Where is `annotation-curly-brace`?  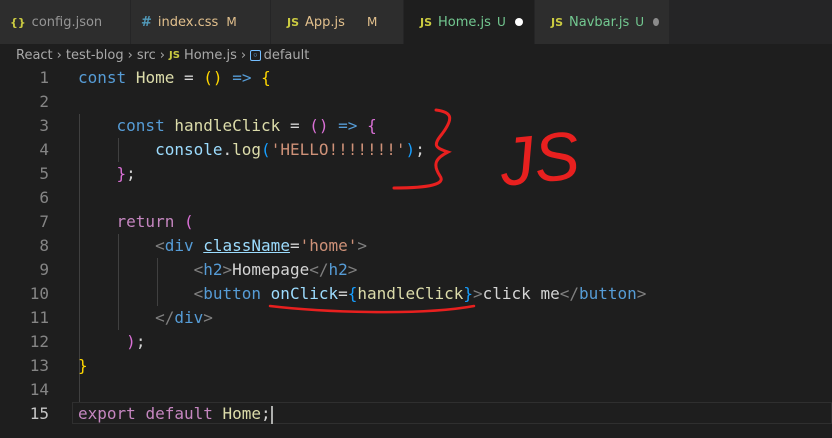
annotation-curly-brace is located at coordinates (422, 149).